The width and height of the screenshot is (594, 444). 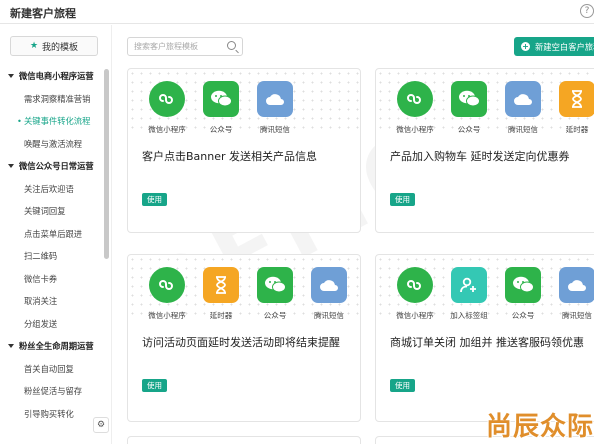 I want to click on new-journey-label: 新建空白客户旅程, so click(x=564, y=46).